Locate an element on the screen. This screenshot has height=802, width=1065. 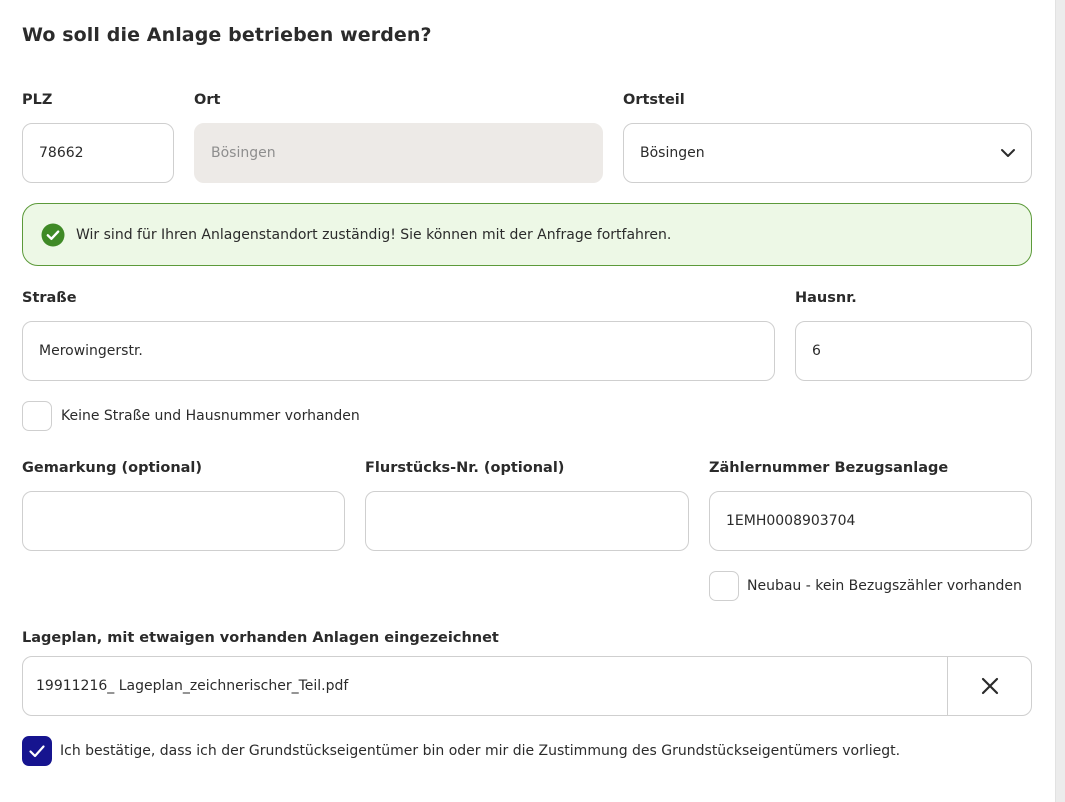
flurstueck-input is located at coordinates (527, 521).